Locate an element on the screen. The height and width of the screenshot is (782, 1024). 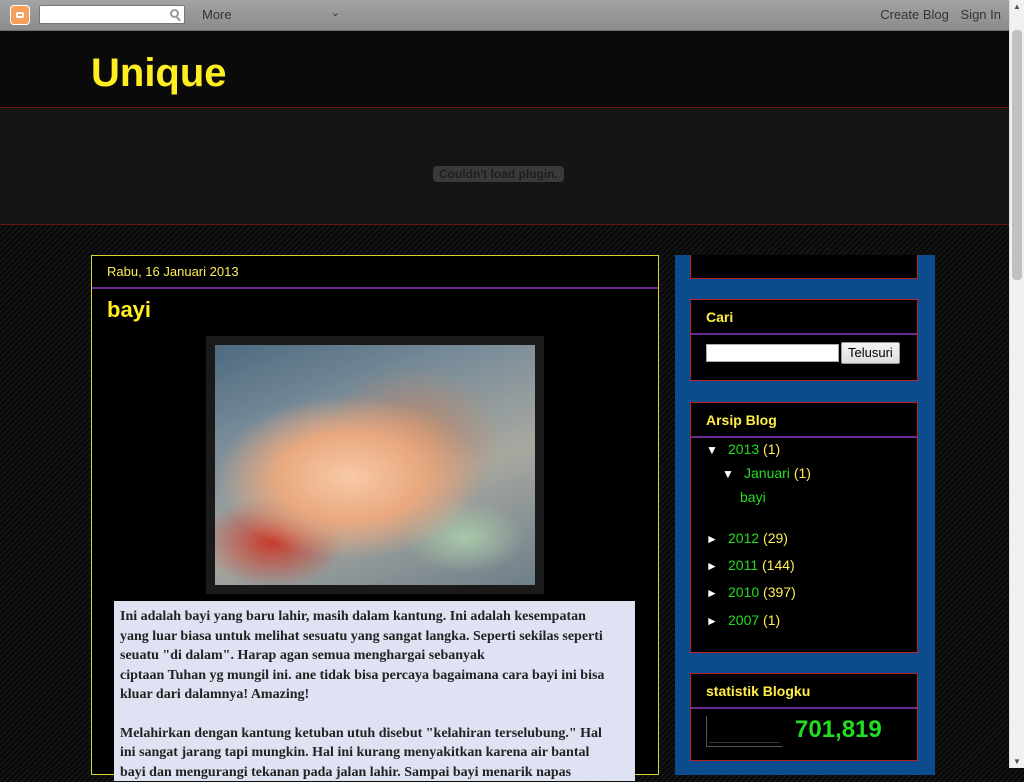
empty-widget is located at coordinates (804, 267).